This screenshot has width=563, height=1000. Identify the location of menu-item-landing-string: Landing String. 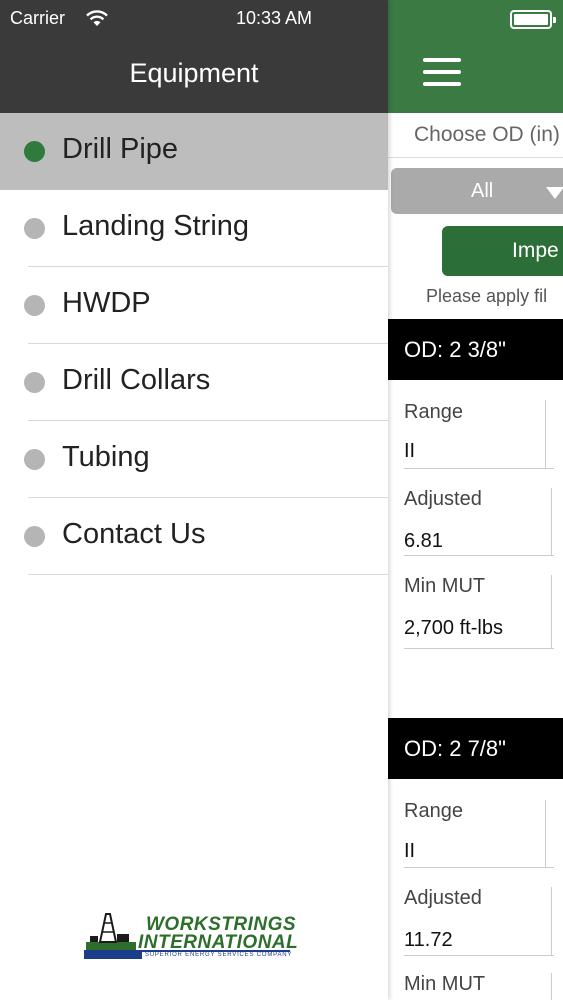
(194, 228).